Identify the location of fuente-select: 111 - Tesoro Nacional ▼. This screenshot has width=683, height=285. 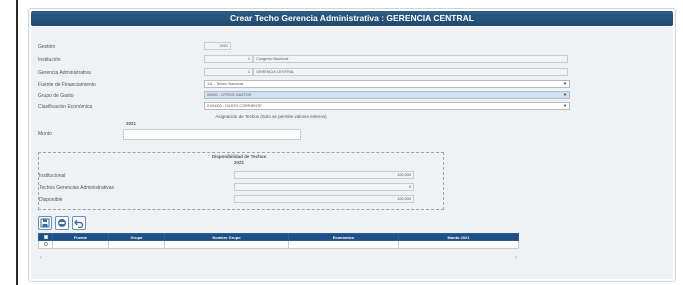
(387, 84).